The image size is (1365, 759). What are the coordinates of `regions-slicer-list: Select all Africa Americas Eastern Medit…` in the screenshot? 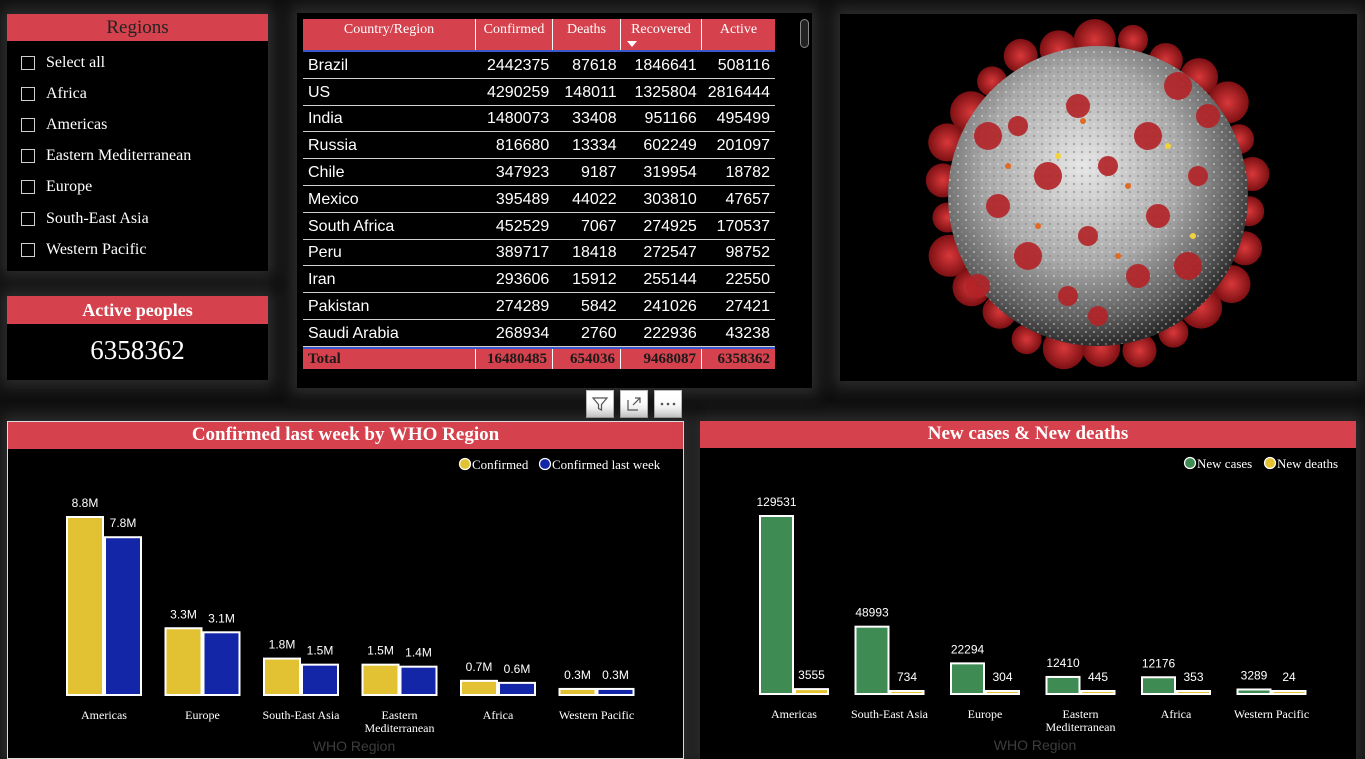 It's located at (137, 156).